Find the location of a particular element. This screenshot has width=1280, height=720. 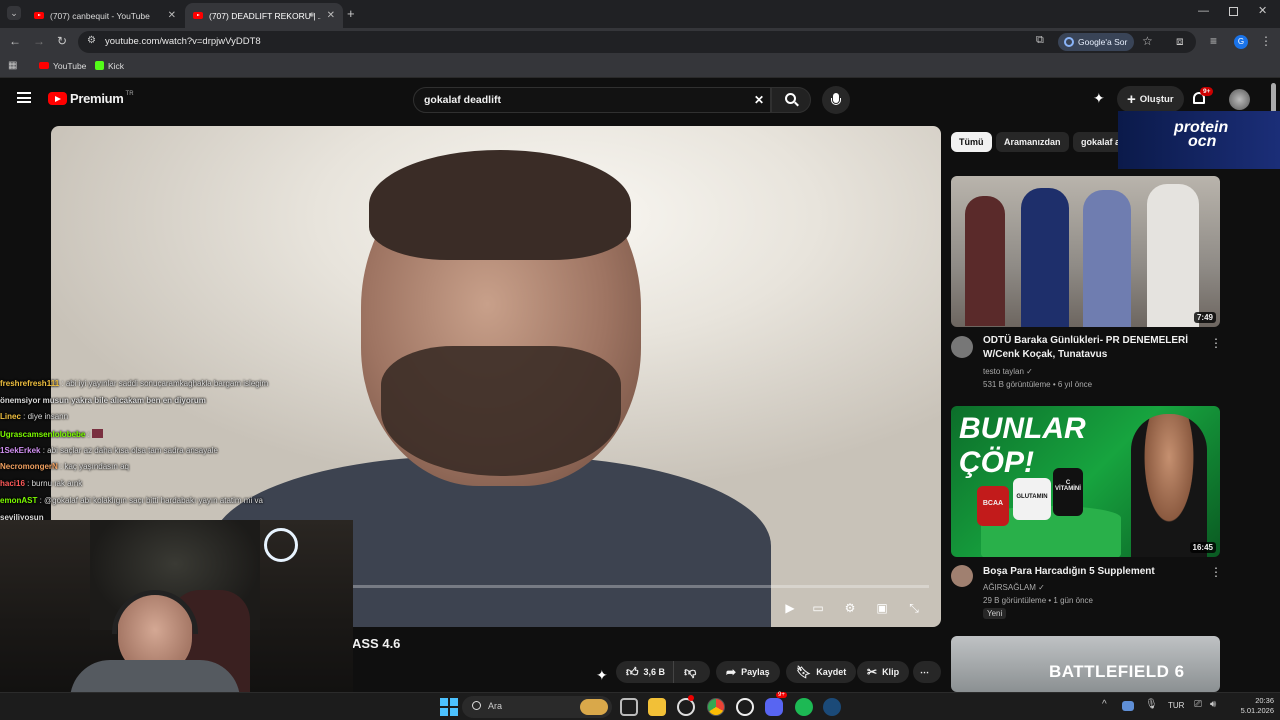

banner-line2: ocn is located at coordinates (1202, 141).